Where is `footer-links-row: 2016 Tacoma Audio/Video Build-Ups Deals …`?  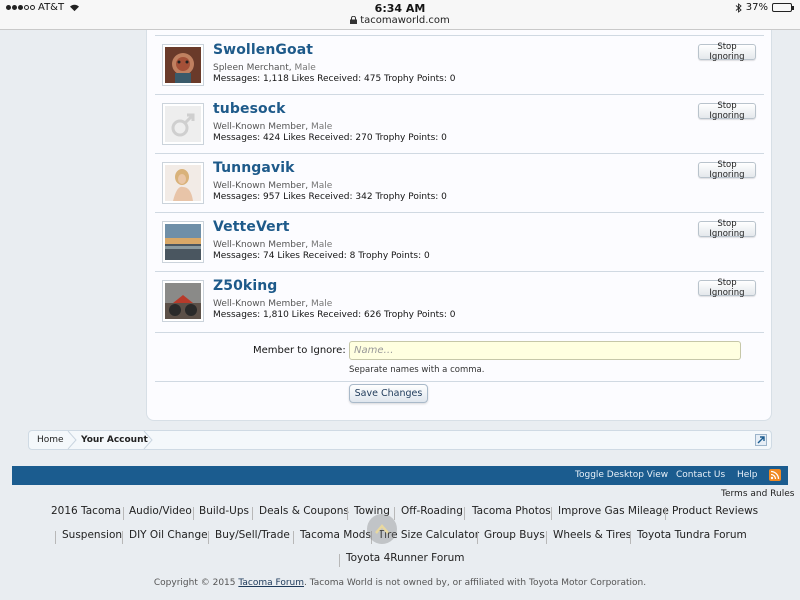
footer-links-row: 2016 Tacoma Audio/Video Build-Ups Deals … is located at coordinates (400, 515).